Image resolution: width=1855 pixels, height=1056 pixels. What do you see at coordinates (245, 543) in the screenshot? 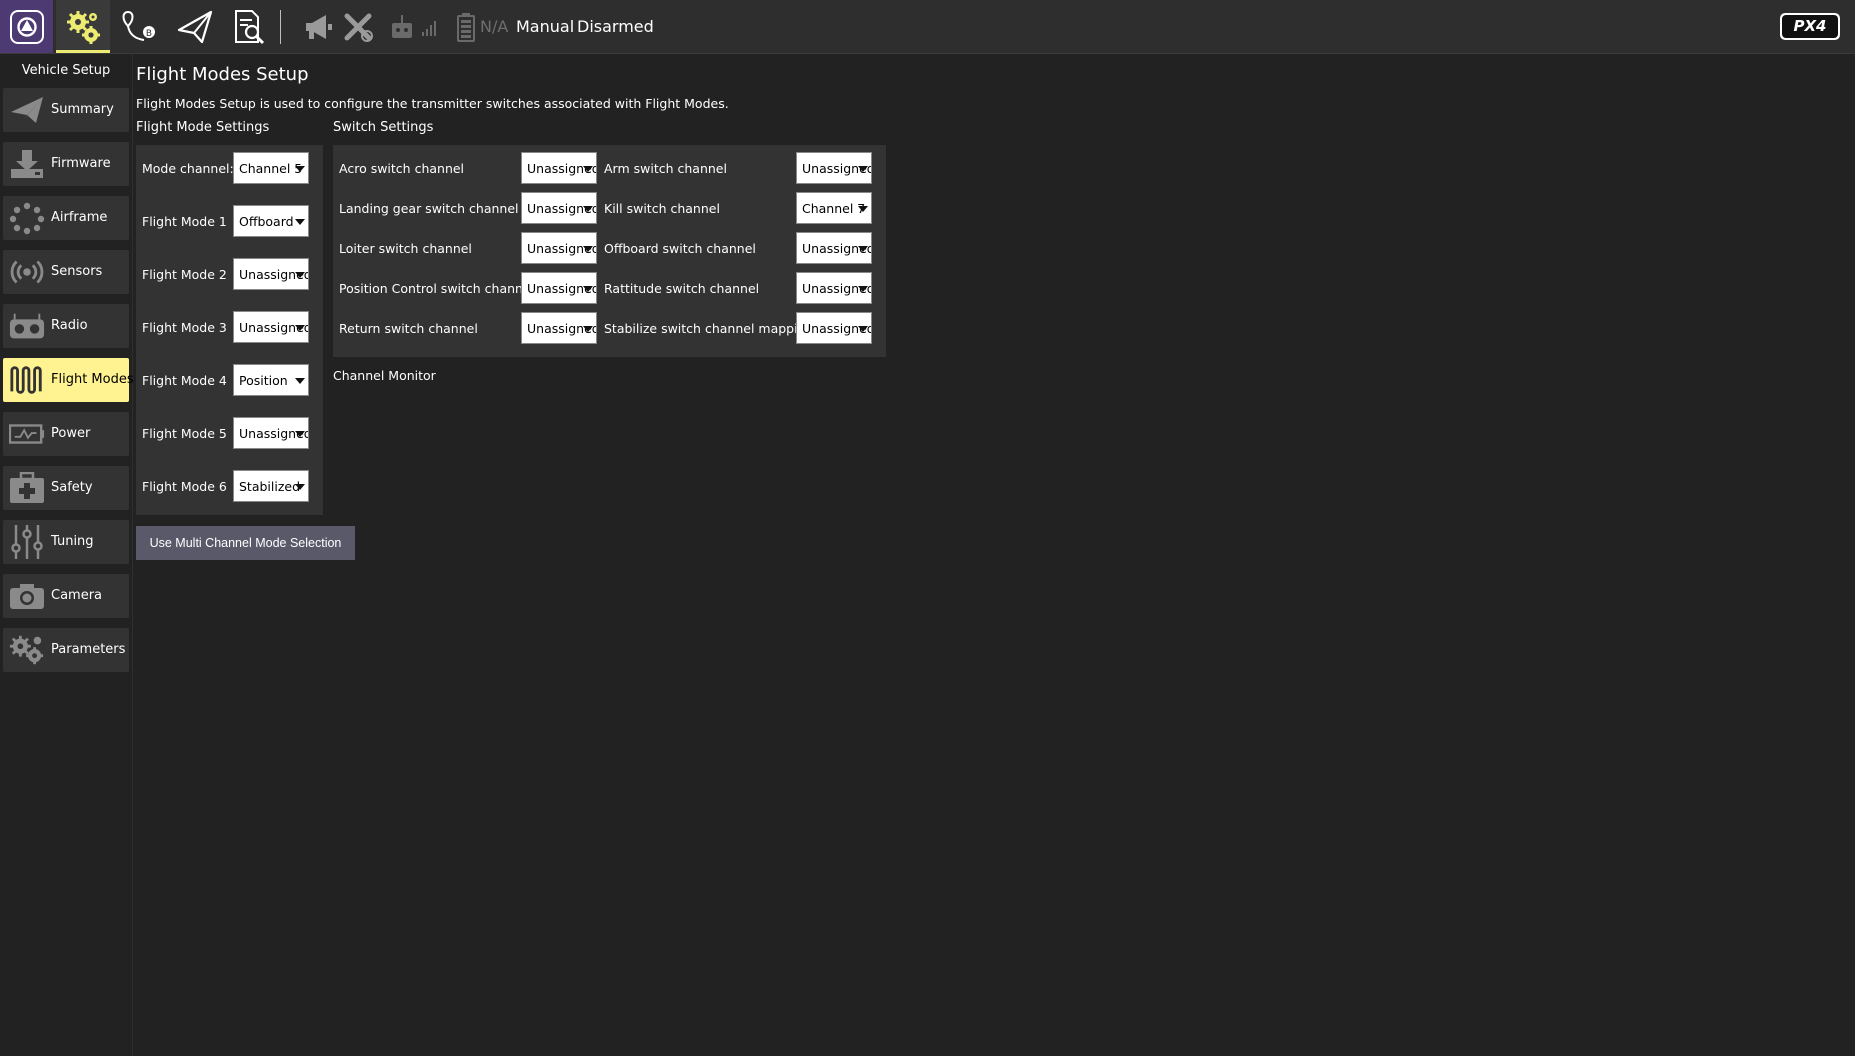
I see `multi-channel-mode-button: Use Multi Channel Mode Selection` at bounding box center [245, 543].